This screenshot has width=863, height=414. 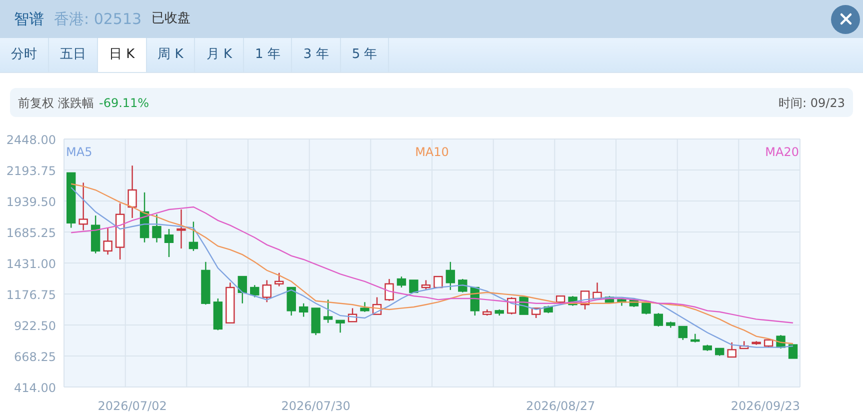 I want to click on y-axis-label: 1431.00, so click(x=31, y=264).